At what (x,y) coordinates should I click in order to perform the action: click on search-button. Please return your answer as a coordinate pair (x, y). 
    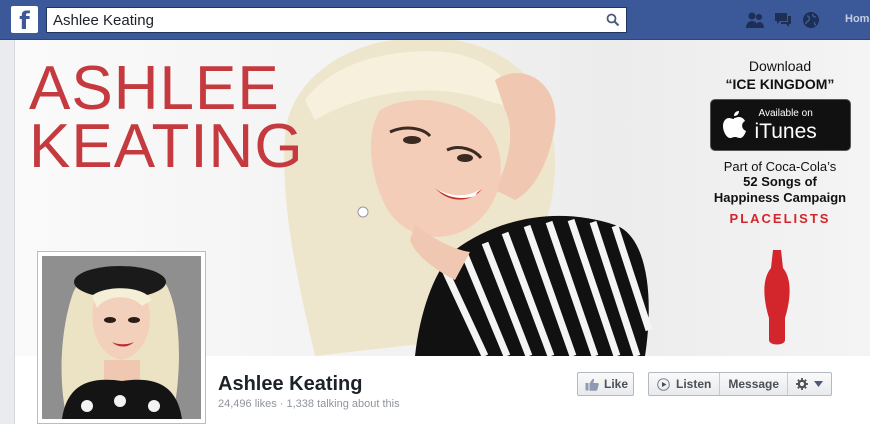
    Looking at the image, I should click on (613, 20).